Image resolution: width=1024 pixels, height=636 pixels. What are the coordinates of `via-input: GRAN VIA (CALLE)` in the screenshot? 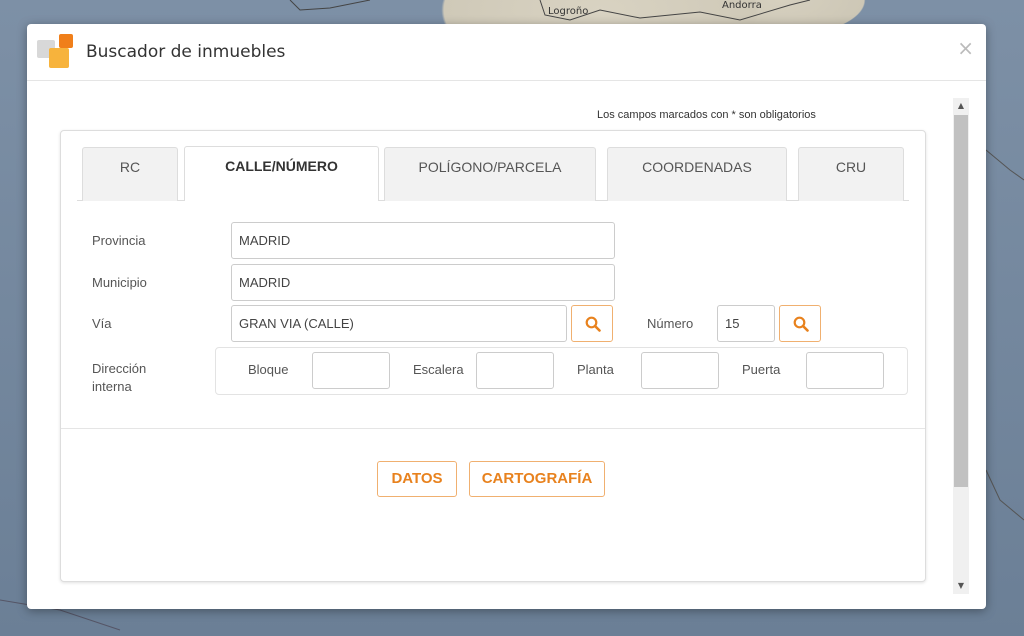 It's located at (399, 323).